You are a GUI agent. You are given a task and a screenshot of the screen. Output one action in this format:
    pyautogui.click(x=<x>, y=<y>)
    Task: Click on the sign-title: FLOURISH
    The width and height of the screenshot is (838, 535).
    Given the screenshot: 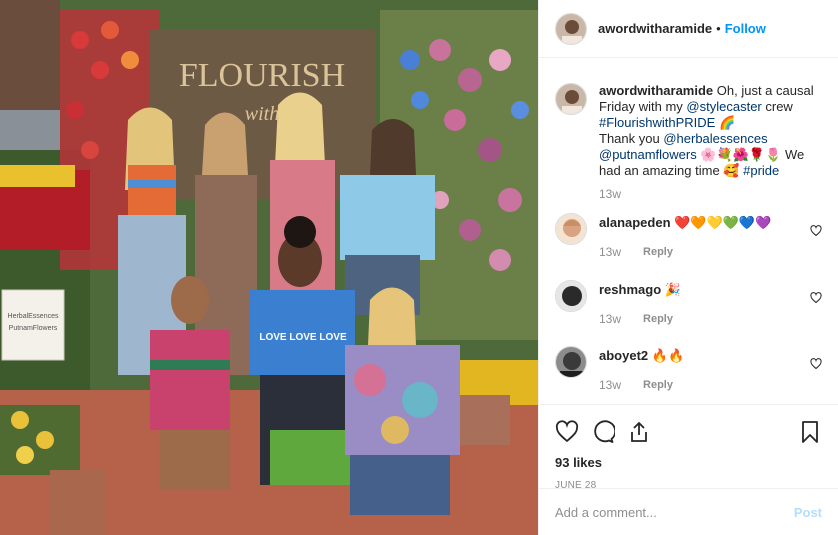 What is the action you would take?
    pyautogui.click(x=262, y=75)
    